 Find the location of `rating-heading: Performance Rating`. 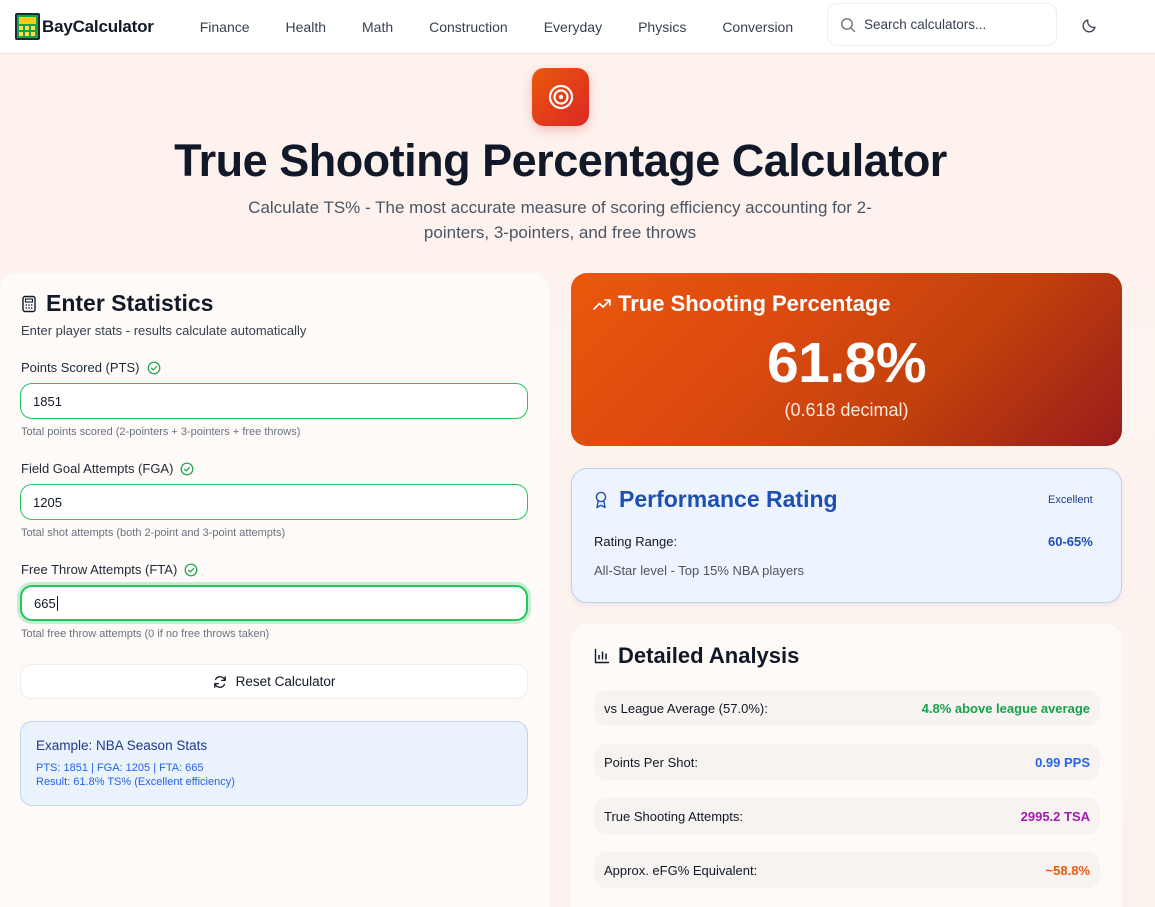

rating-heading: Performance Rating is located at coordinates (716, 499).